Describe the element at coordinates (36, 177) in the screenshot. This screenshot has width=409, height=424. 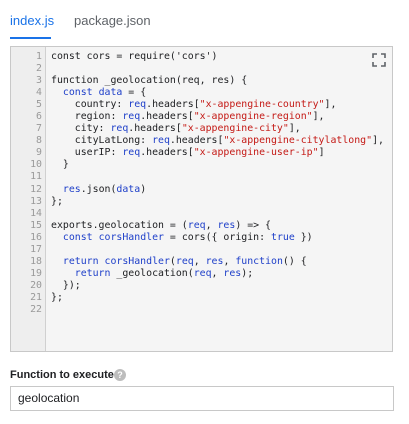
I see `line-number: 11` at that location.